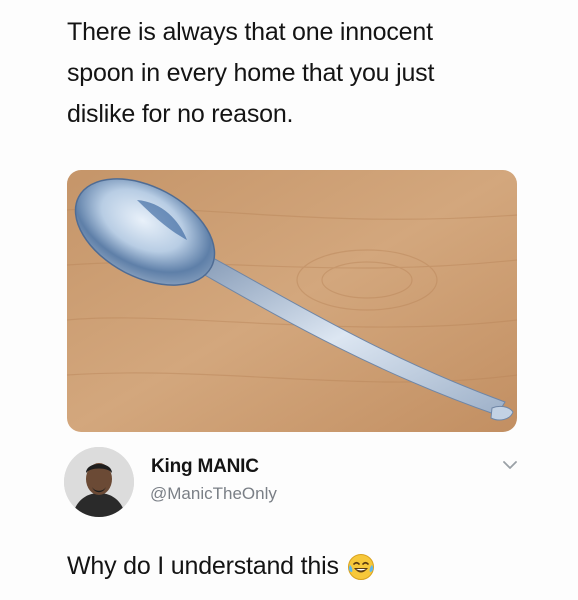 The width and height of the screenshot is (578, 600). Describe the element at coordinates (361, 567) in the screenshot. I see `laughing-crying-emoji-icon` at that location.